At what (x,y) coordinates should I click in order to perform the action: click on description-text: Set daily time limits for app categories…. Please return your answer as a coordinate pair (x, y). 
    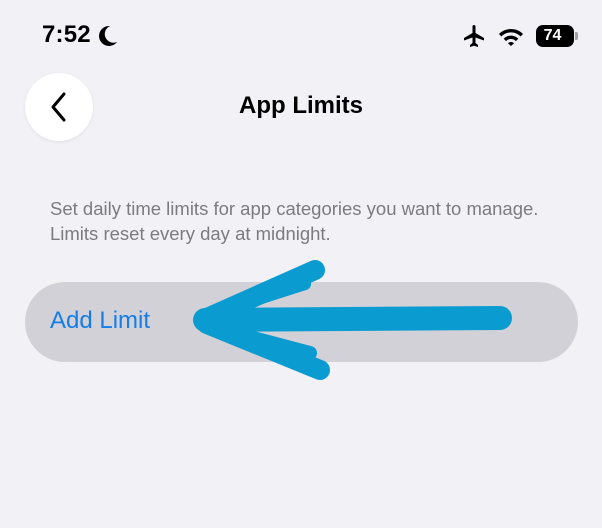
    Looking at the image, I should click on (294, 221).